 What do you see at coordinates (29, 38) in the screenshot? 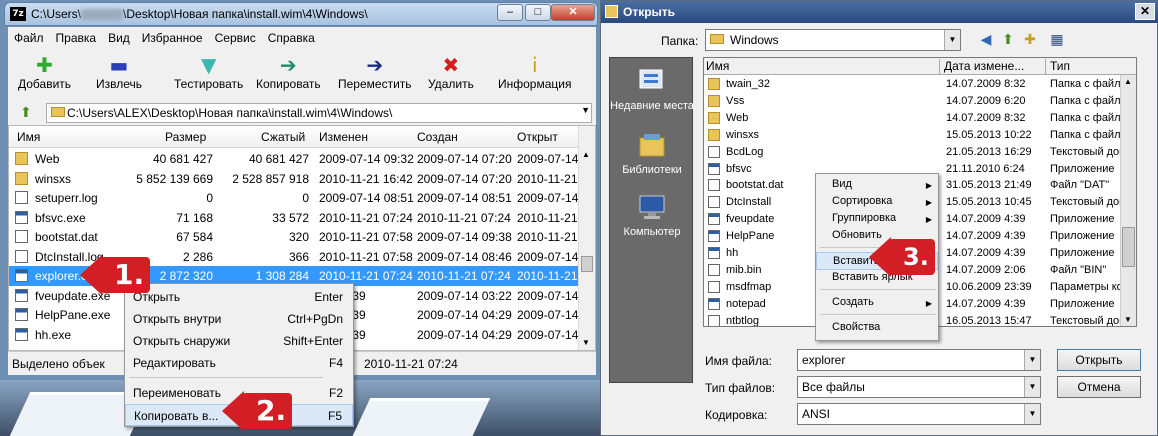
I see `menu-file: Файл` at bounding box center [29, 38].